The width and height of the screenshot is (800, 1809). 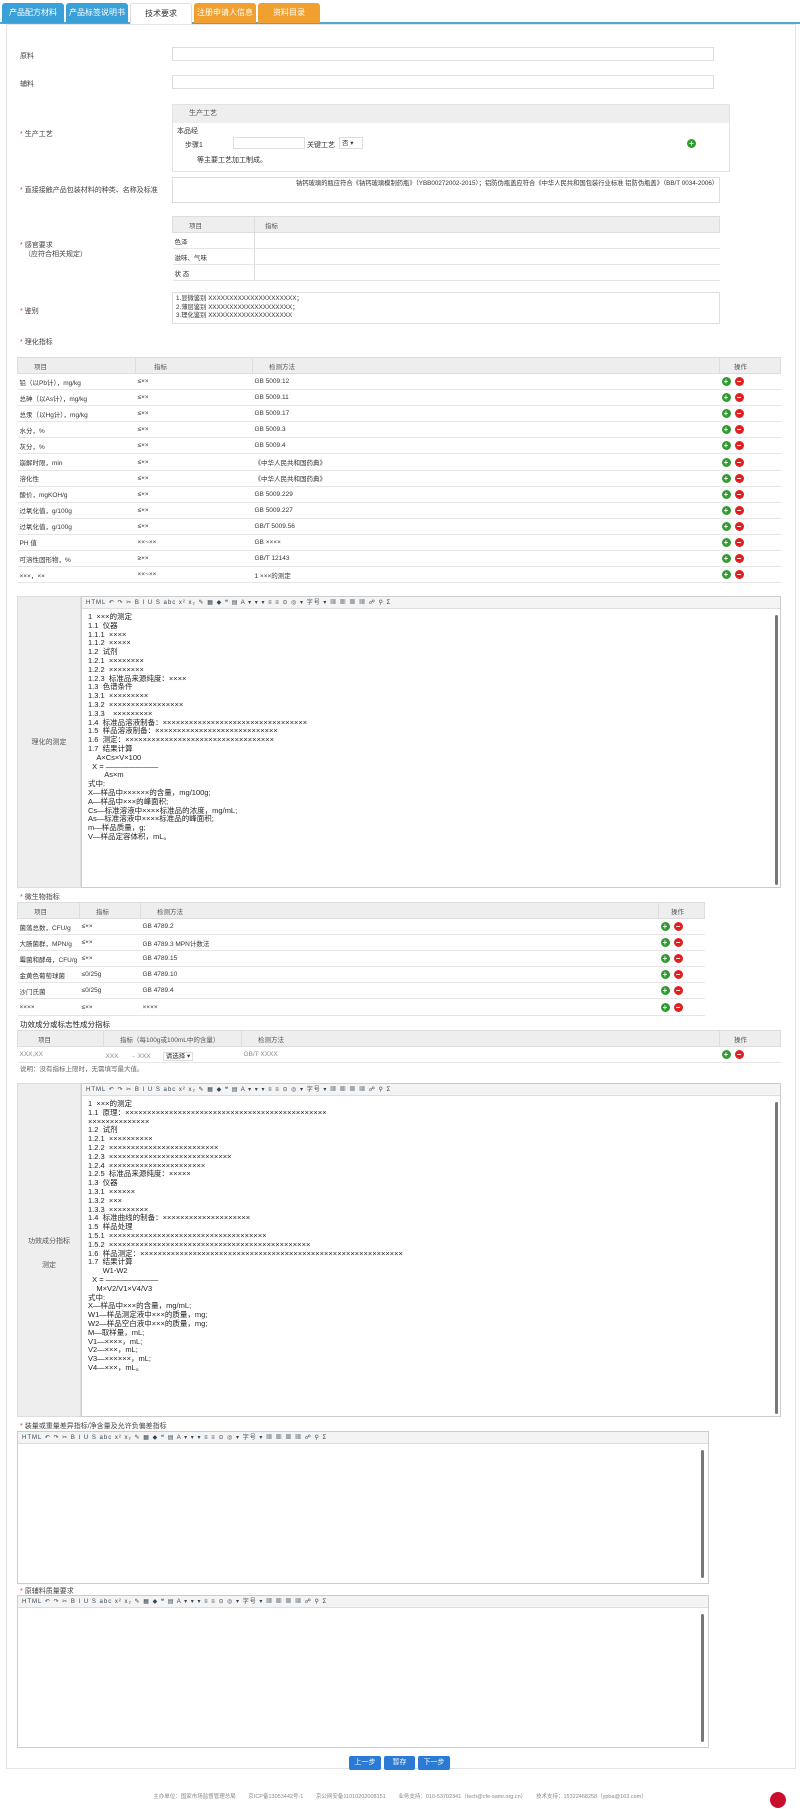 I want to click on func-unit-select: 请选择 ▾, so click(x=178, y=1056).